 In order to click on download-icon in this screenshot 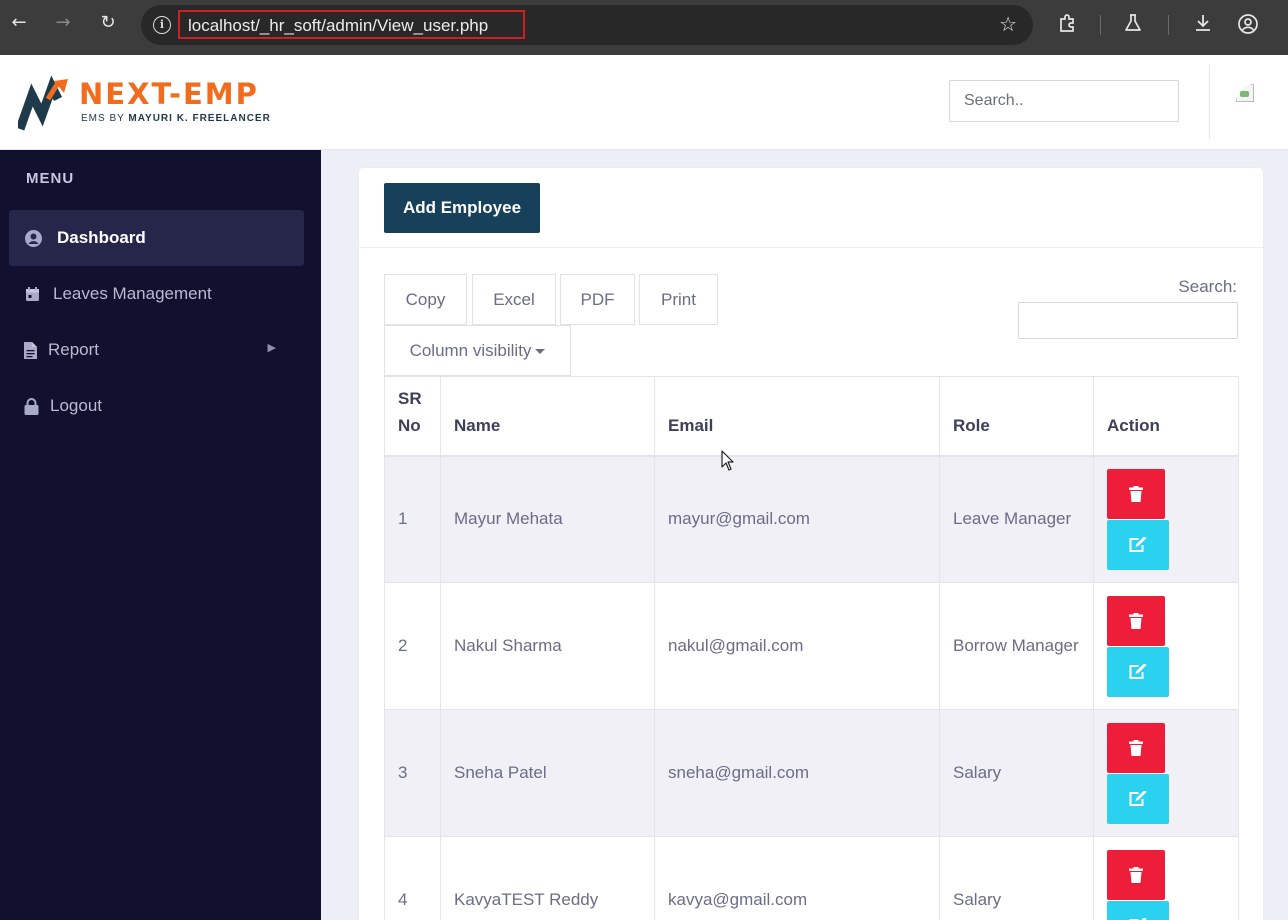, I will do `click(1203, 24)`.